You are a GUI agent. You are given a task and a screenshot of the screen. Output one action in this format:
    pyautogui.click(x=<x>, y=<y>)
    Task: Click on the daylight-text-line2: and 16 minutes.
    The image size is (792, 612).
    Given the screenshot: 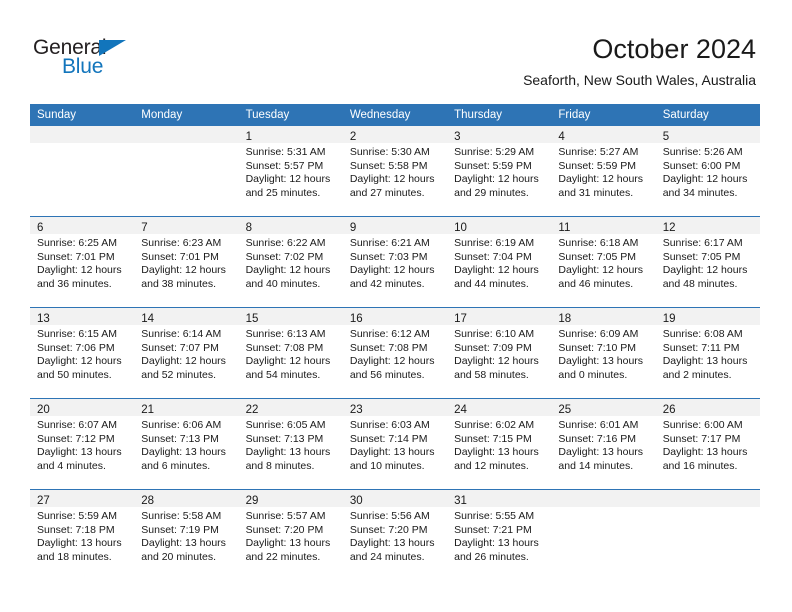 What is the action you would take?
    pyautogui.click(x=700, y=465)
    